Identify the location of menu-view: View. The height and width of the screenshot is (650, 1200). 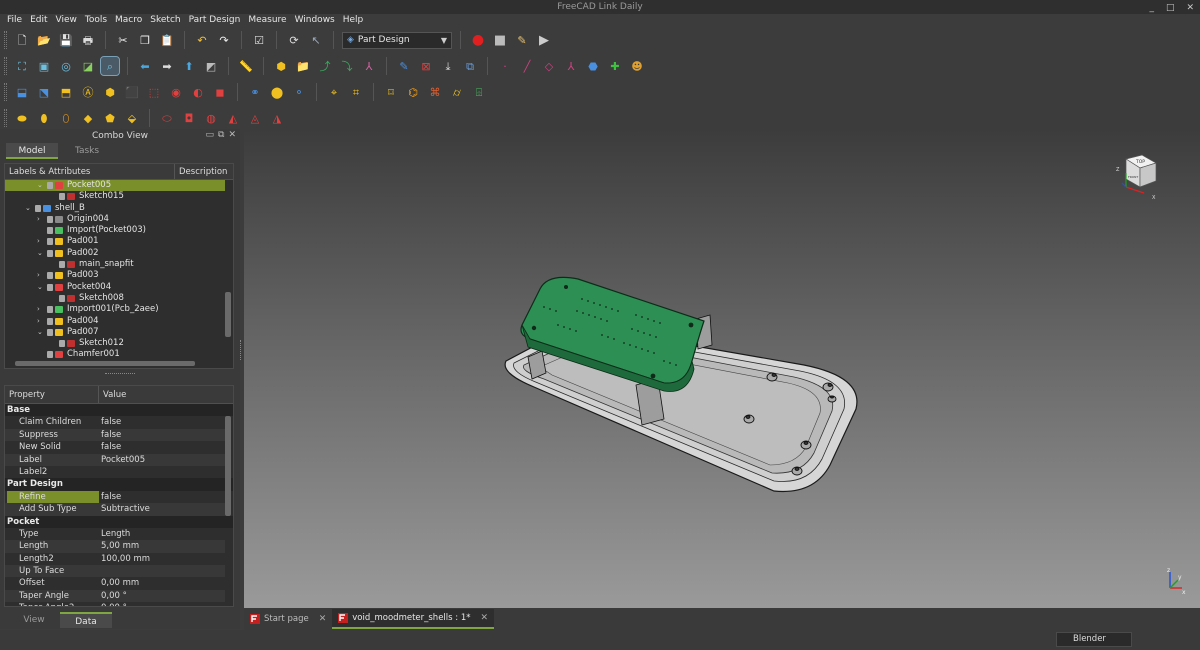
(66, 20).